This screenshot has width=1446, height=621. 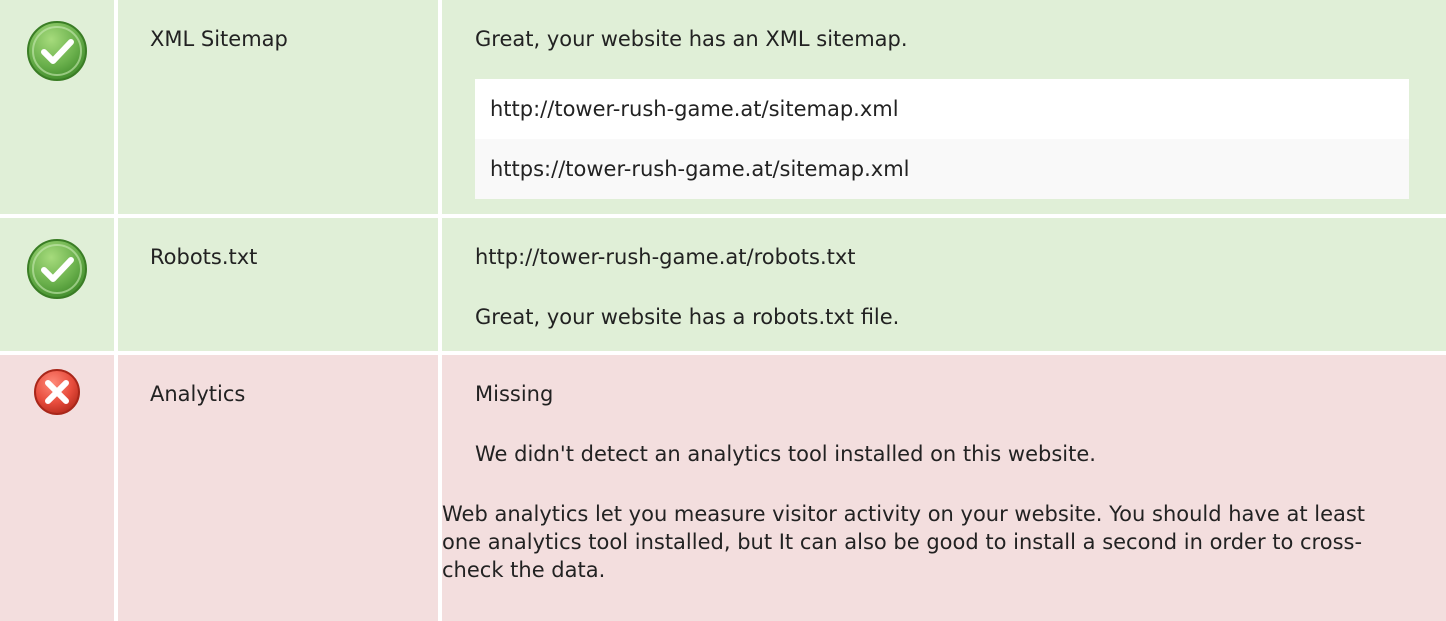 What do you see at coordinates (942, 169) in the screenshot?
I see `sitemap-url: https://tower-rush-game.at/sitemap.xml` at bounding box center [942, 169].